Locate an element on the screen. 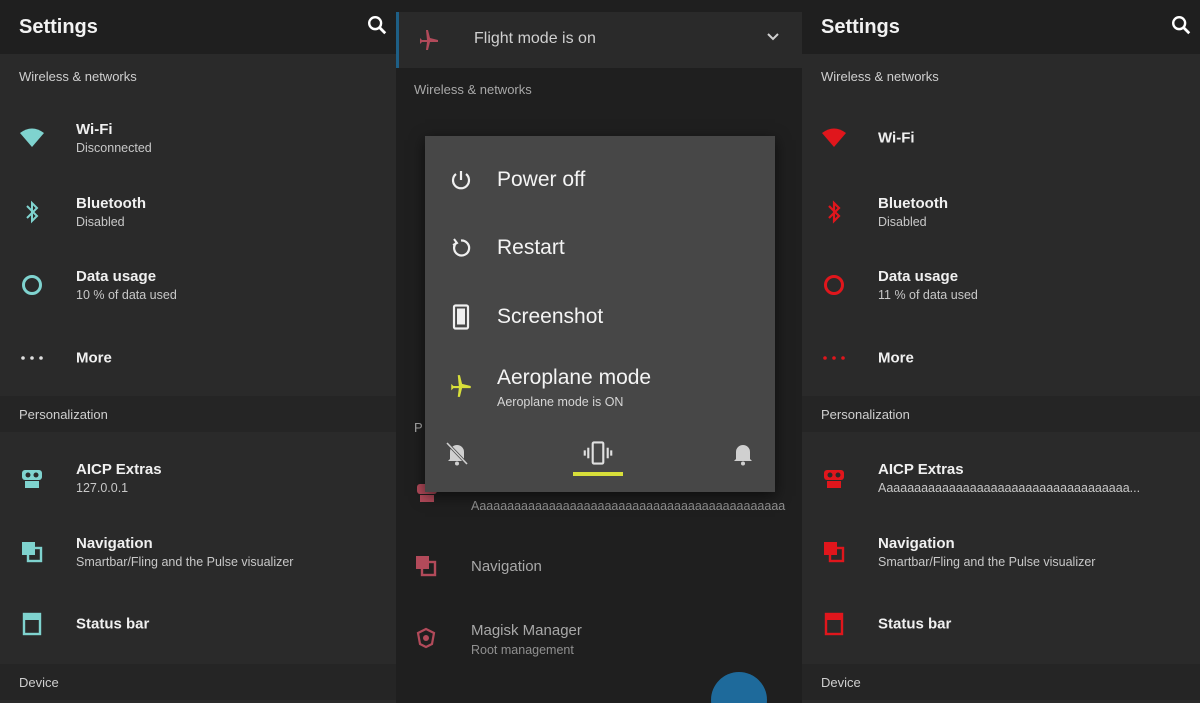 The width and height of the screenshot is (1200, 703). screenshot-button: Screenshot is located at coordinates (600, 317).